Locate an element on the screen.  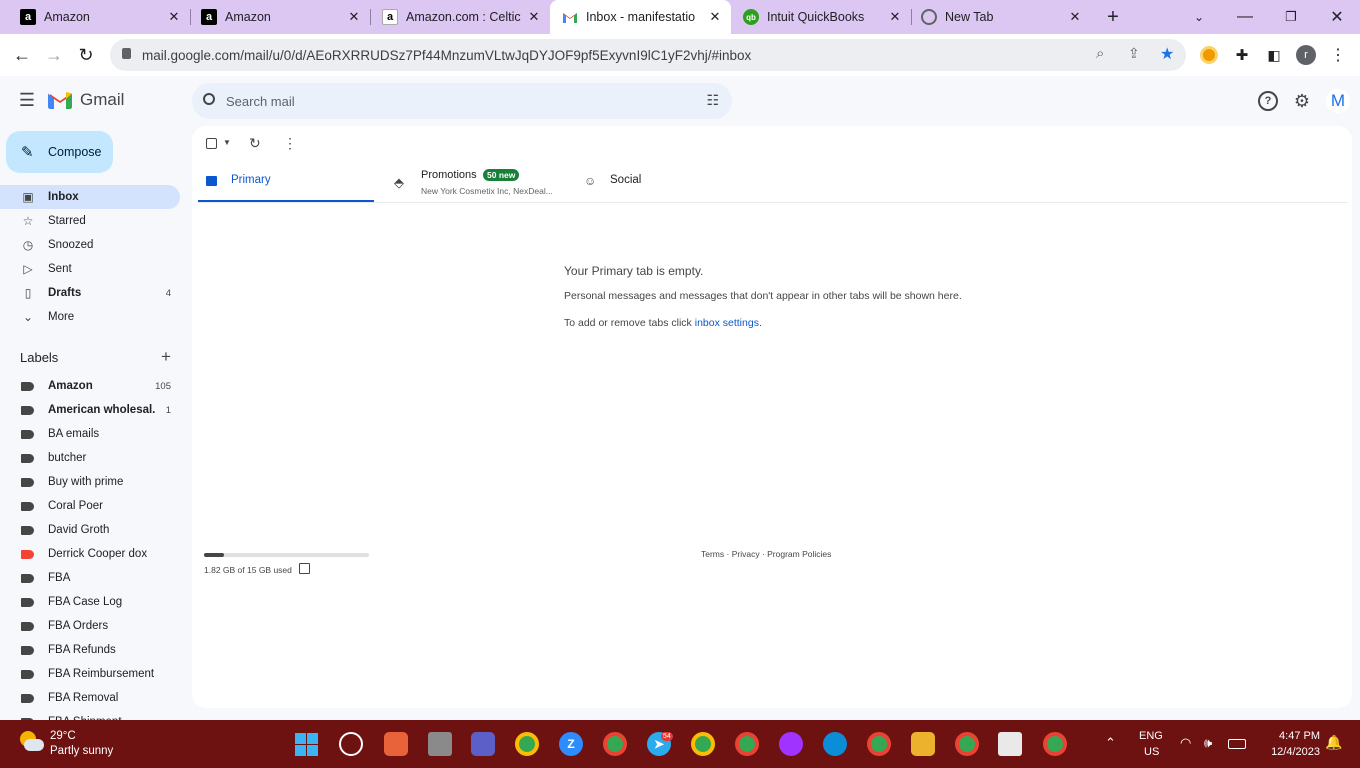
search-input: Search mail is located at coordinates (260, 101).